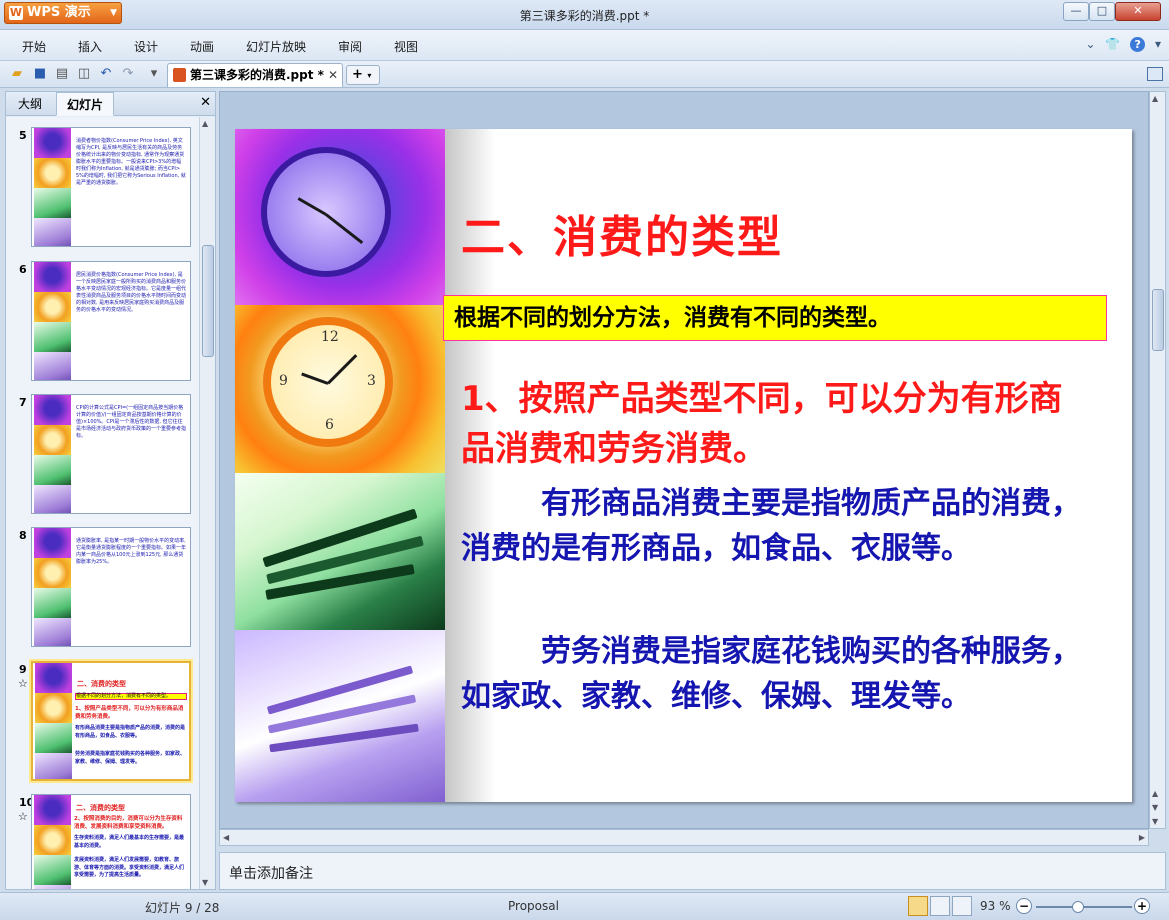 Image resolution: width=1169 pixels, height=920 pixels. I want to click on slide-sorter-button, so click(940, 906).